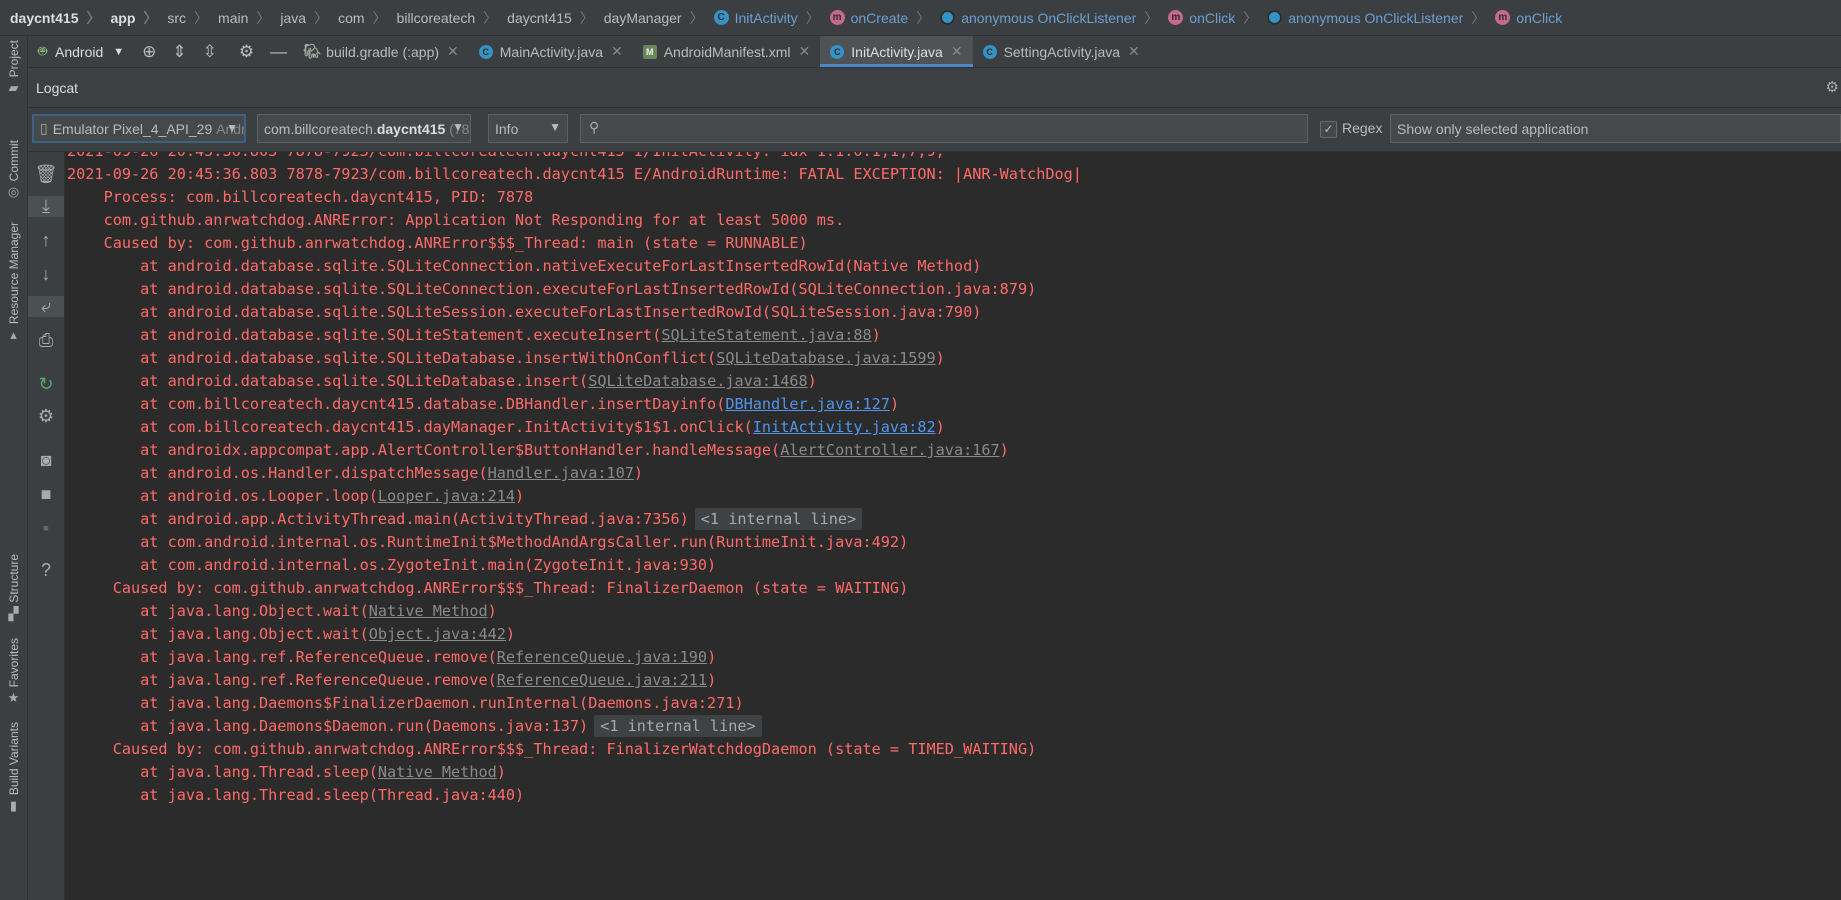 This screenshot has width=1841, height=900. Describe the element at coordinates (46, 306) in the screenshot. I see `soft-wrap-icon: ⤶` at that location.